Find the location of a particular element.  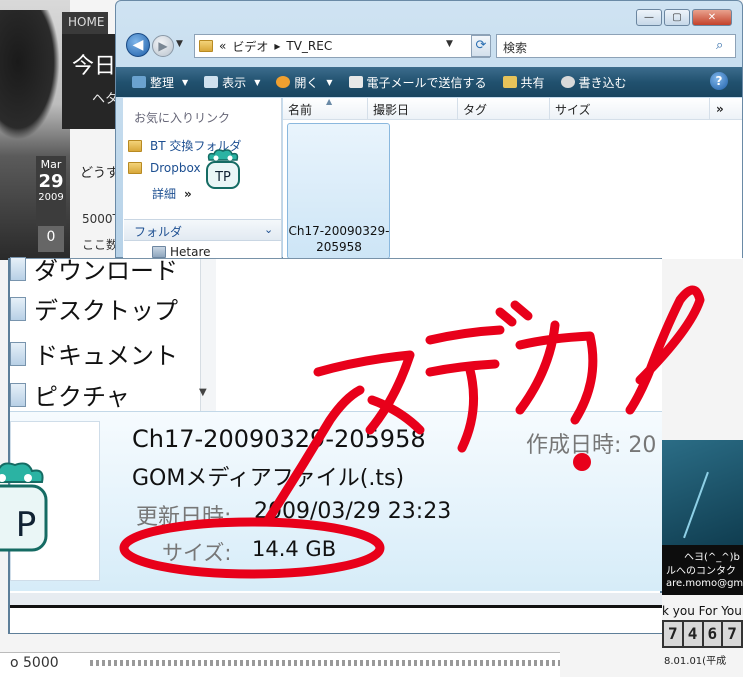

sidebar-banner is located at coordinates (702, 494).